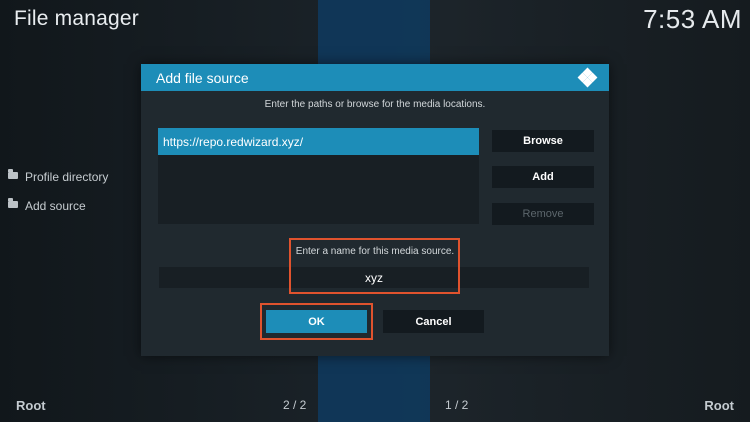 This screenshot has width=750, height=422. Describe the element at coordinates (202, 77) in the screenshot. I see `dialog-title: Add file source` at that location.